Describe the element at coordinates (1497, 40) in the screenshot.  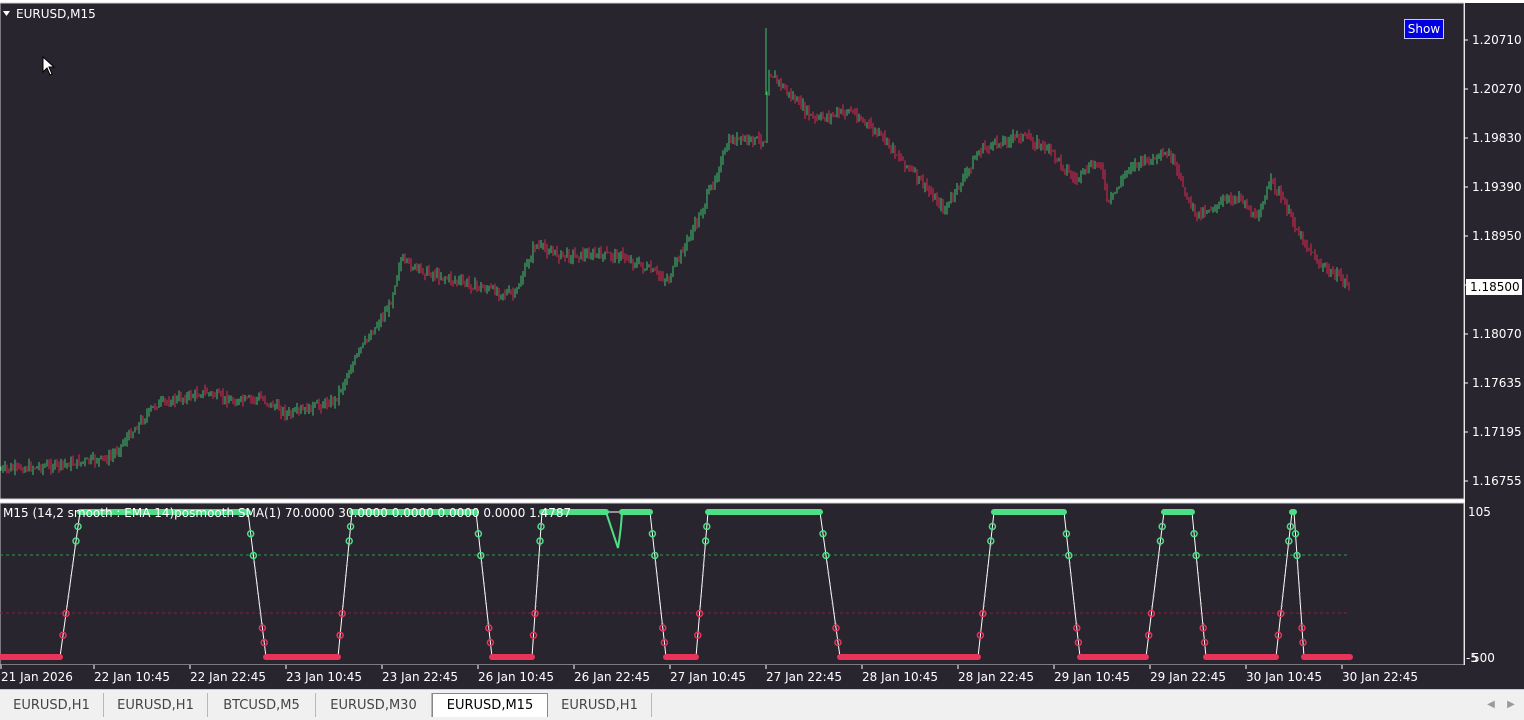
I see `price-tick-label: 1.20710` at that location.